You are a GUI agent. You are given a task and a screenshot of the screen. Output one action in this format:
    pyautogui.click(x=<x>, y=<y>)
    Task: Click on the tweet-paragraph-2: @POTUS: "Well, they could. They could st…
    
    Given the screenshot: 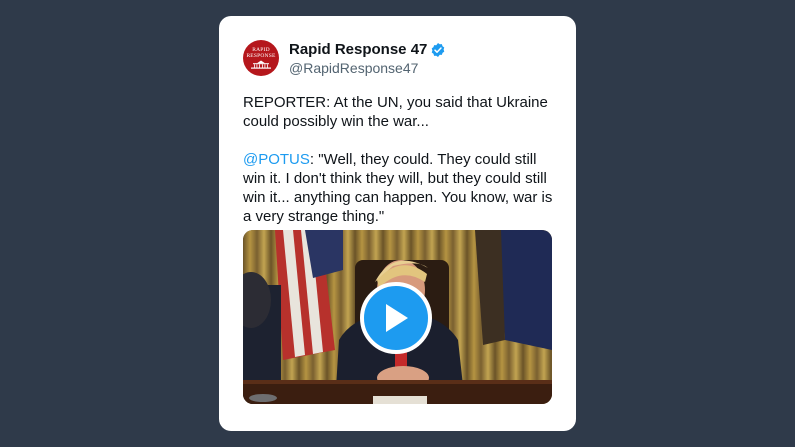 What is the action you would take?
    pyautogui.click(x=399, y=188)
    